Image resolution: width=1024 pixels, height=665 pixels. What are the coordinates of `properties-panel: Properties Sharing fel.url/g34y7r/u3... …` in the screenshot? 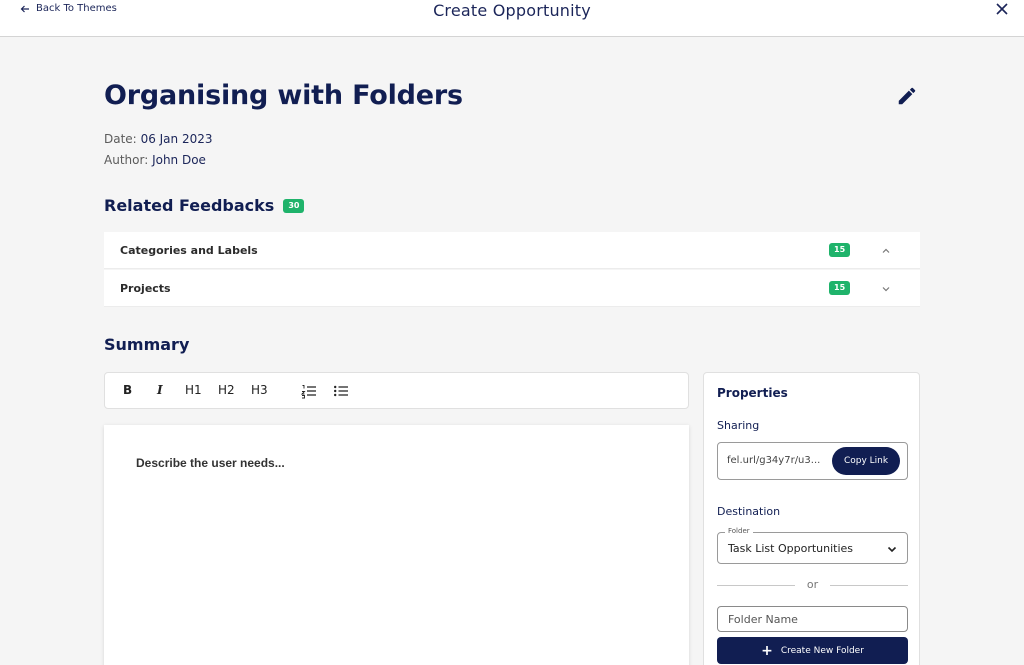 It's located at (811, 518).